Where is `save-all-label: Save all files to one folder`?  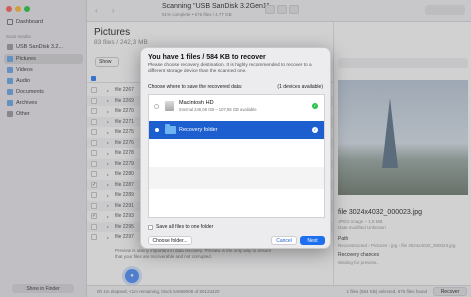
save-all-label: Save all files to one folder is located at coordinates (185, 227).